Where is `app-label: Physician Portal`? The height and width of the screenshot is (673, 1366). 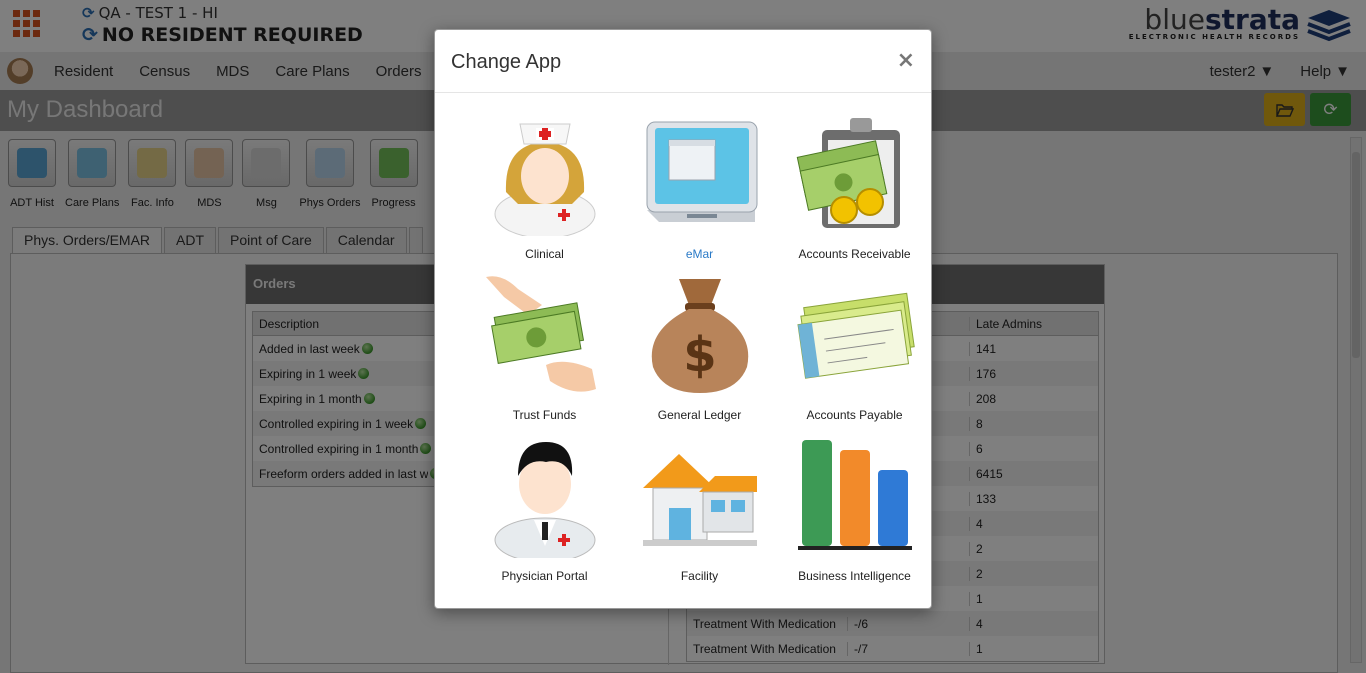 app-label: Physician Portal is located at coordinates (544, 576).